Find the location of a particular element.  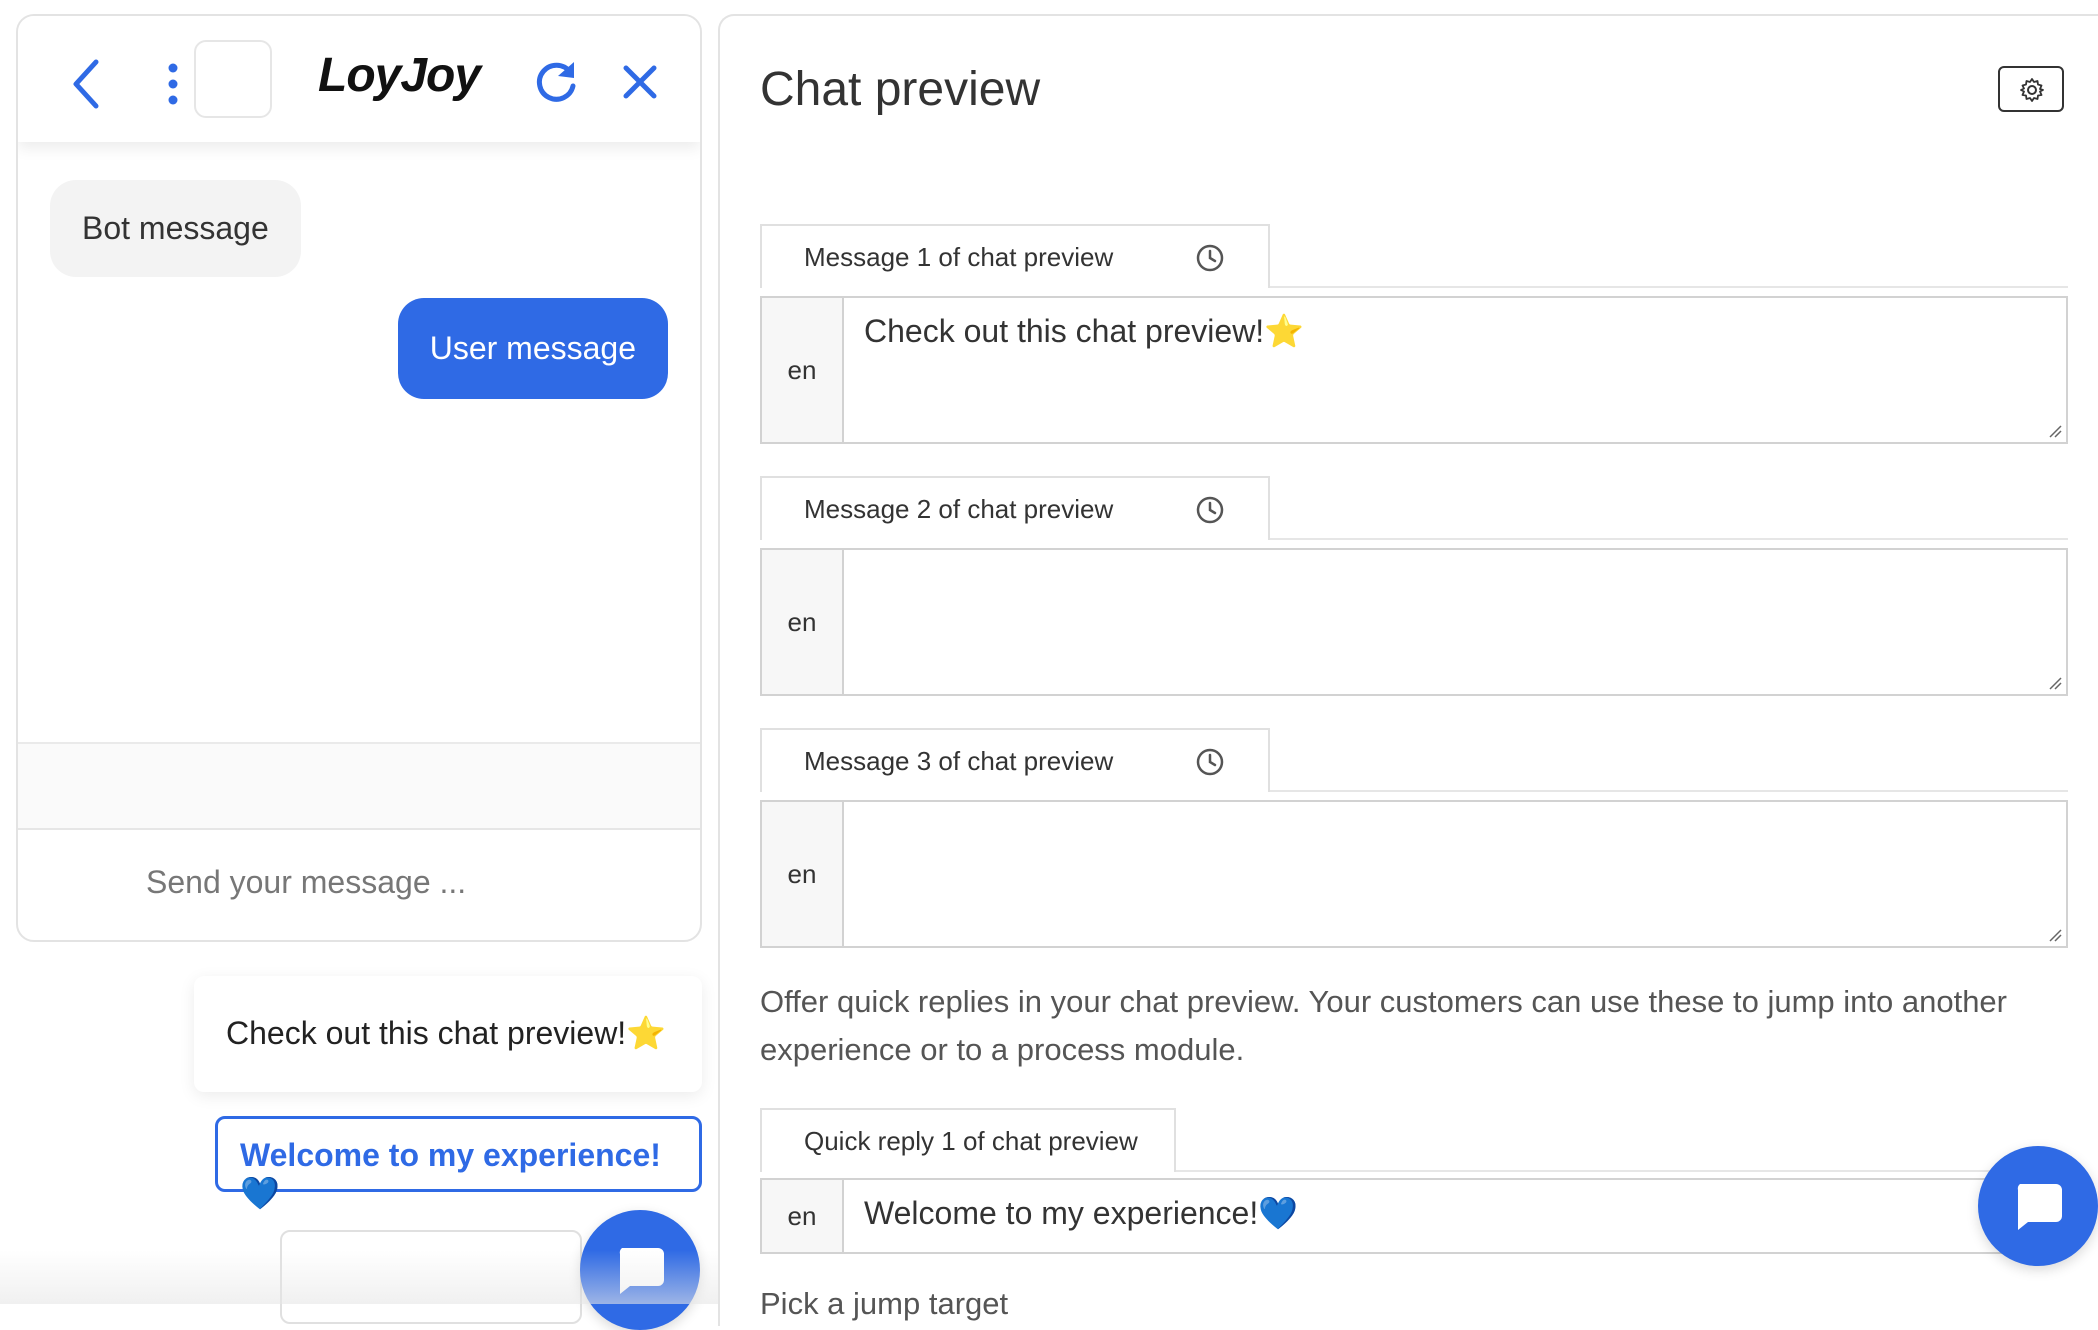

tab-message-3: Message 3 of chat preview is located at coordinates (956, 760).